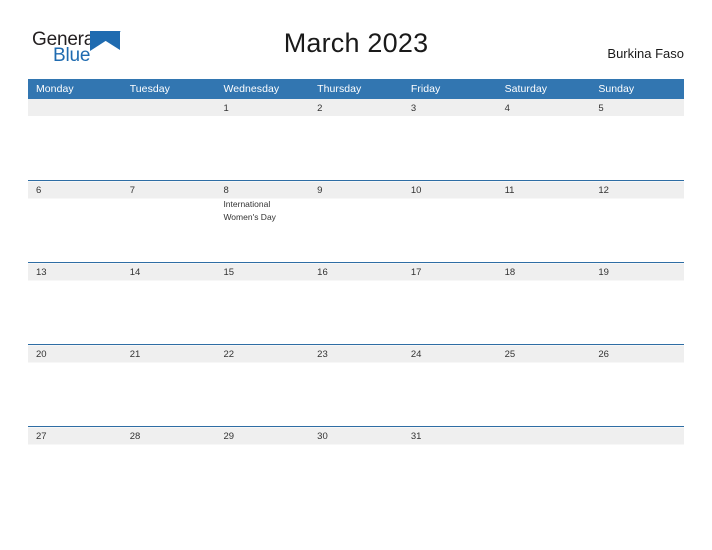  What do you see at coordinates (356, 43) in the screenshot?
I see `page-title: March 2023` at bounding box center [356, 43].